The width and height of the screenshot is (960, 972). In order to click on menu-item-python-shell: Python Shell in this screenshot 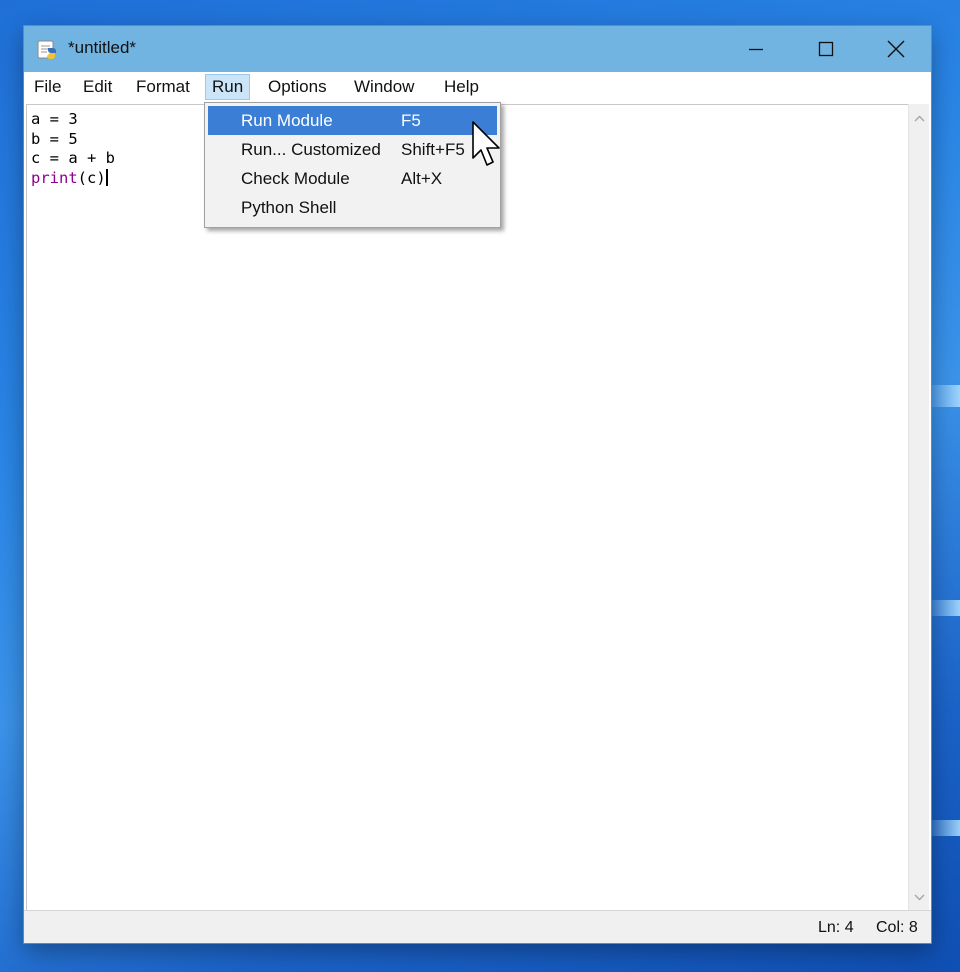, I will do `click(352, 207)`.